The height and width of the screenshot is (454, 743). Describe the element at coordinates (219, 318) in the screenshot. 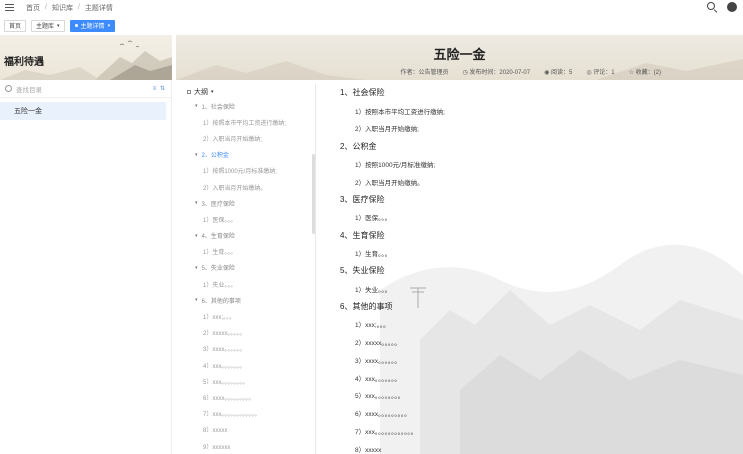

I see `outline-item-label: 1）xxx;。。。` at that location.